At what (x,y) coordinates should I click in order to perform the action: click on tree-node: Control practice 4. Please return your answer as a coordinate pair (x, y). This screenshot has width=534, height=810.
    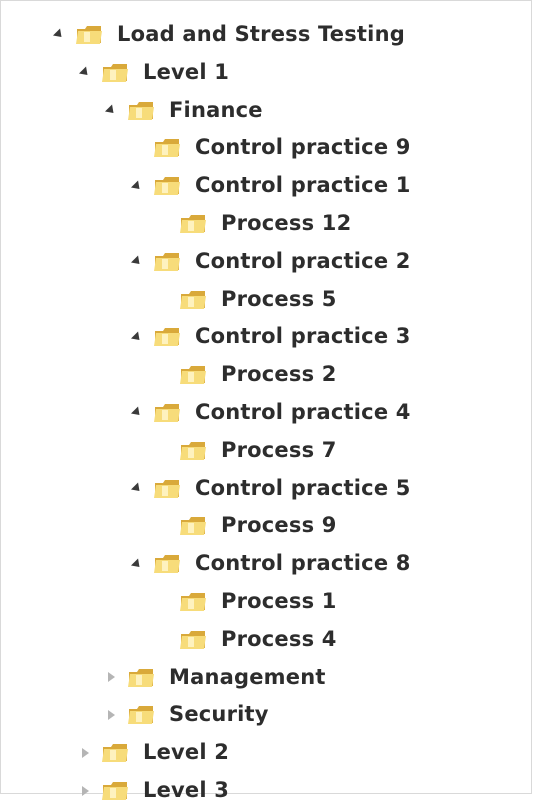
    Looking at the image, I should click on (267, 413).